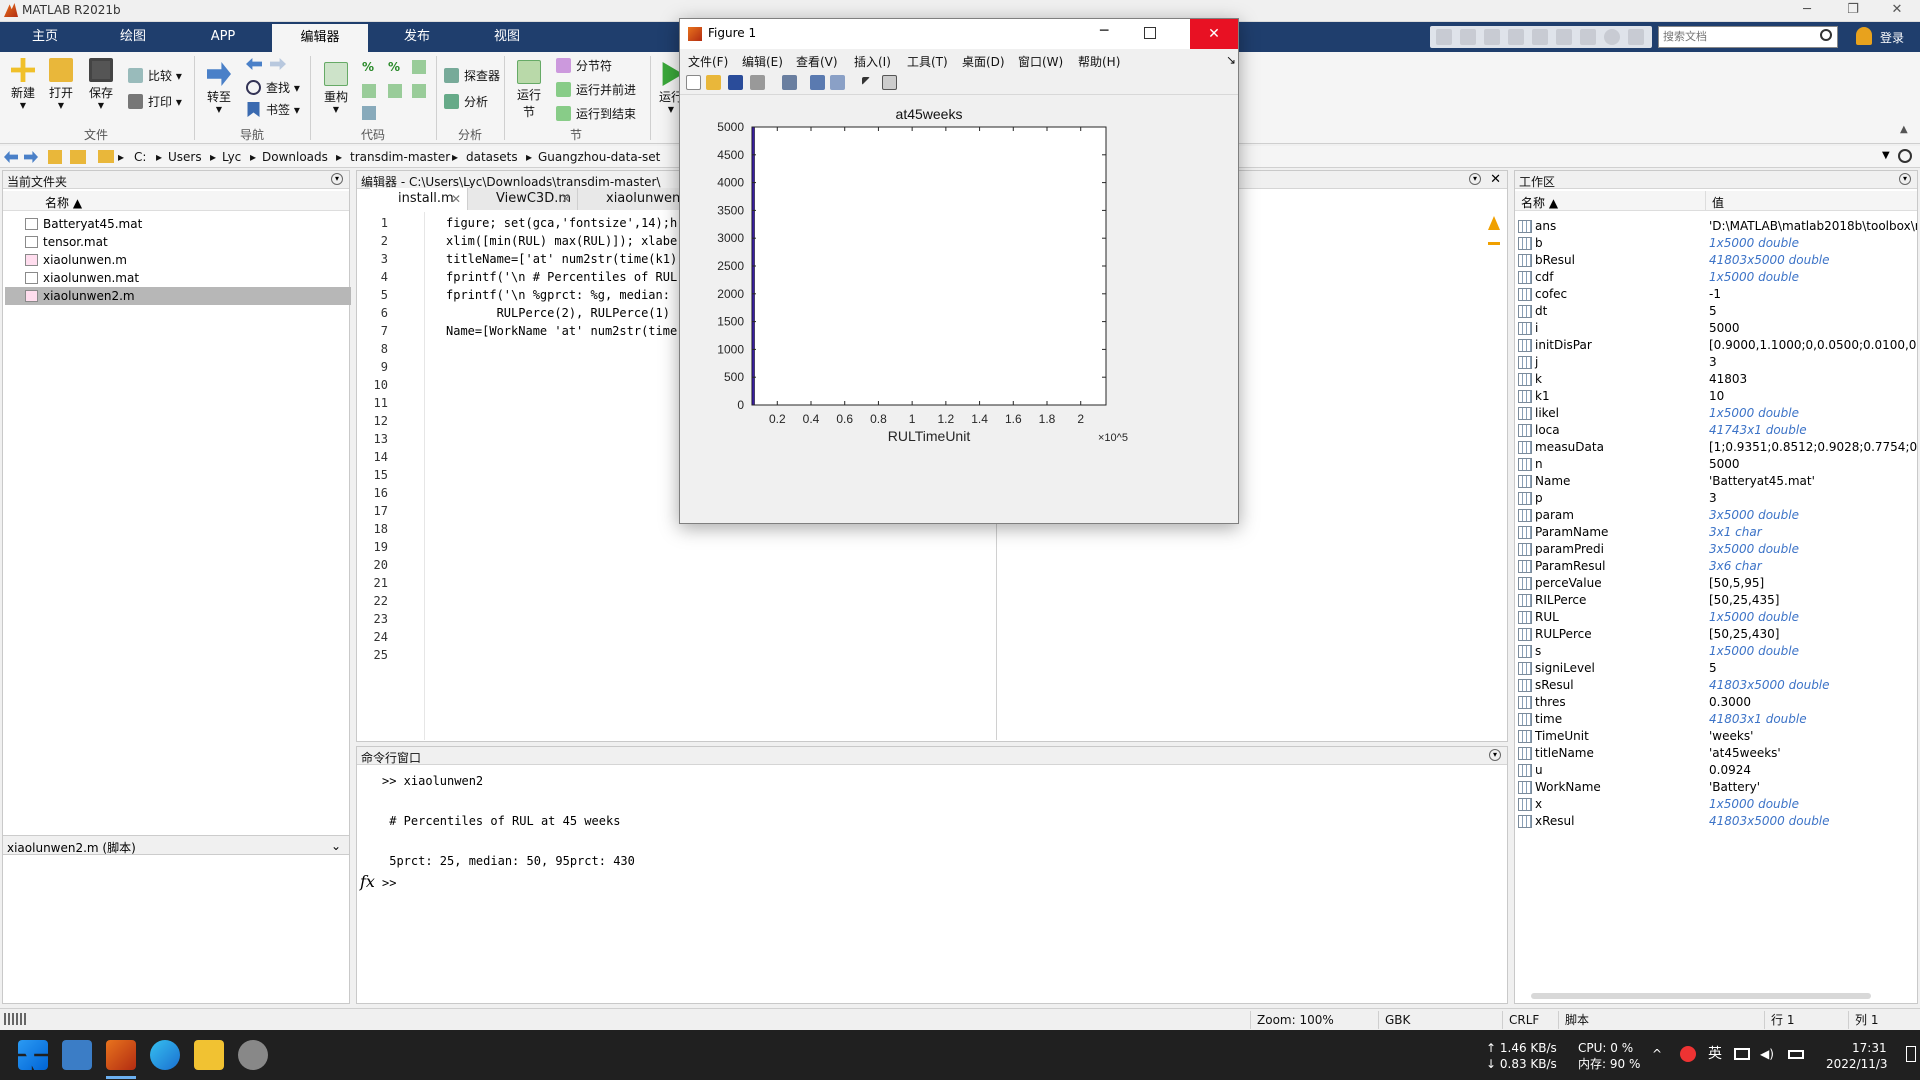 Image resolution: width=1920 pixels, height=1080 pixels. I want to click on workspace-variable-row: likel 1x5000 double, so click(1718, 413).